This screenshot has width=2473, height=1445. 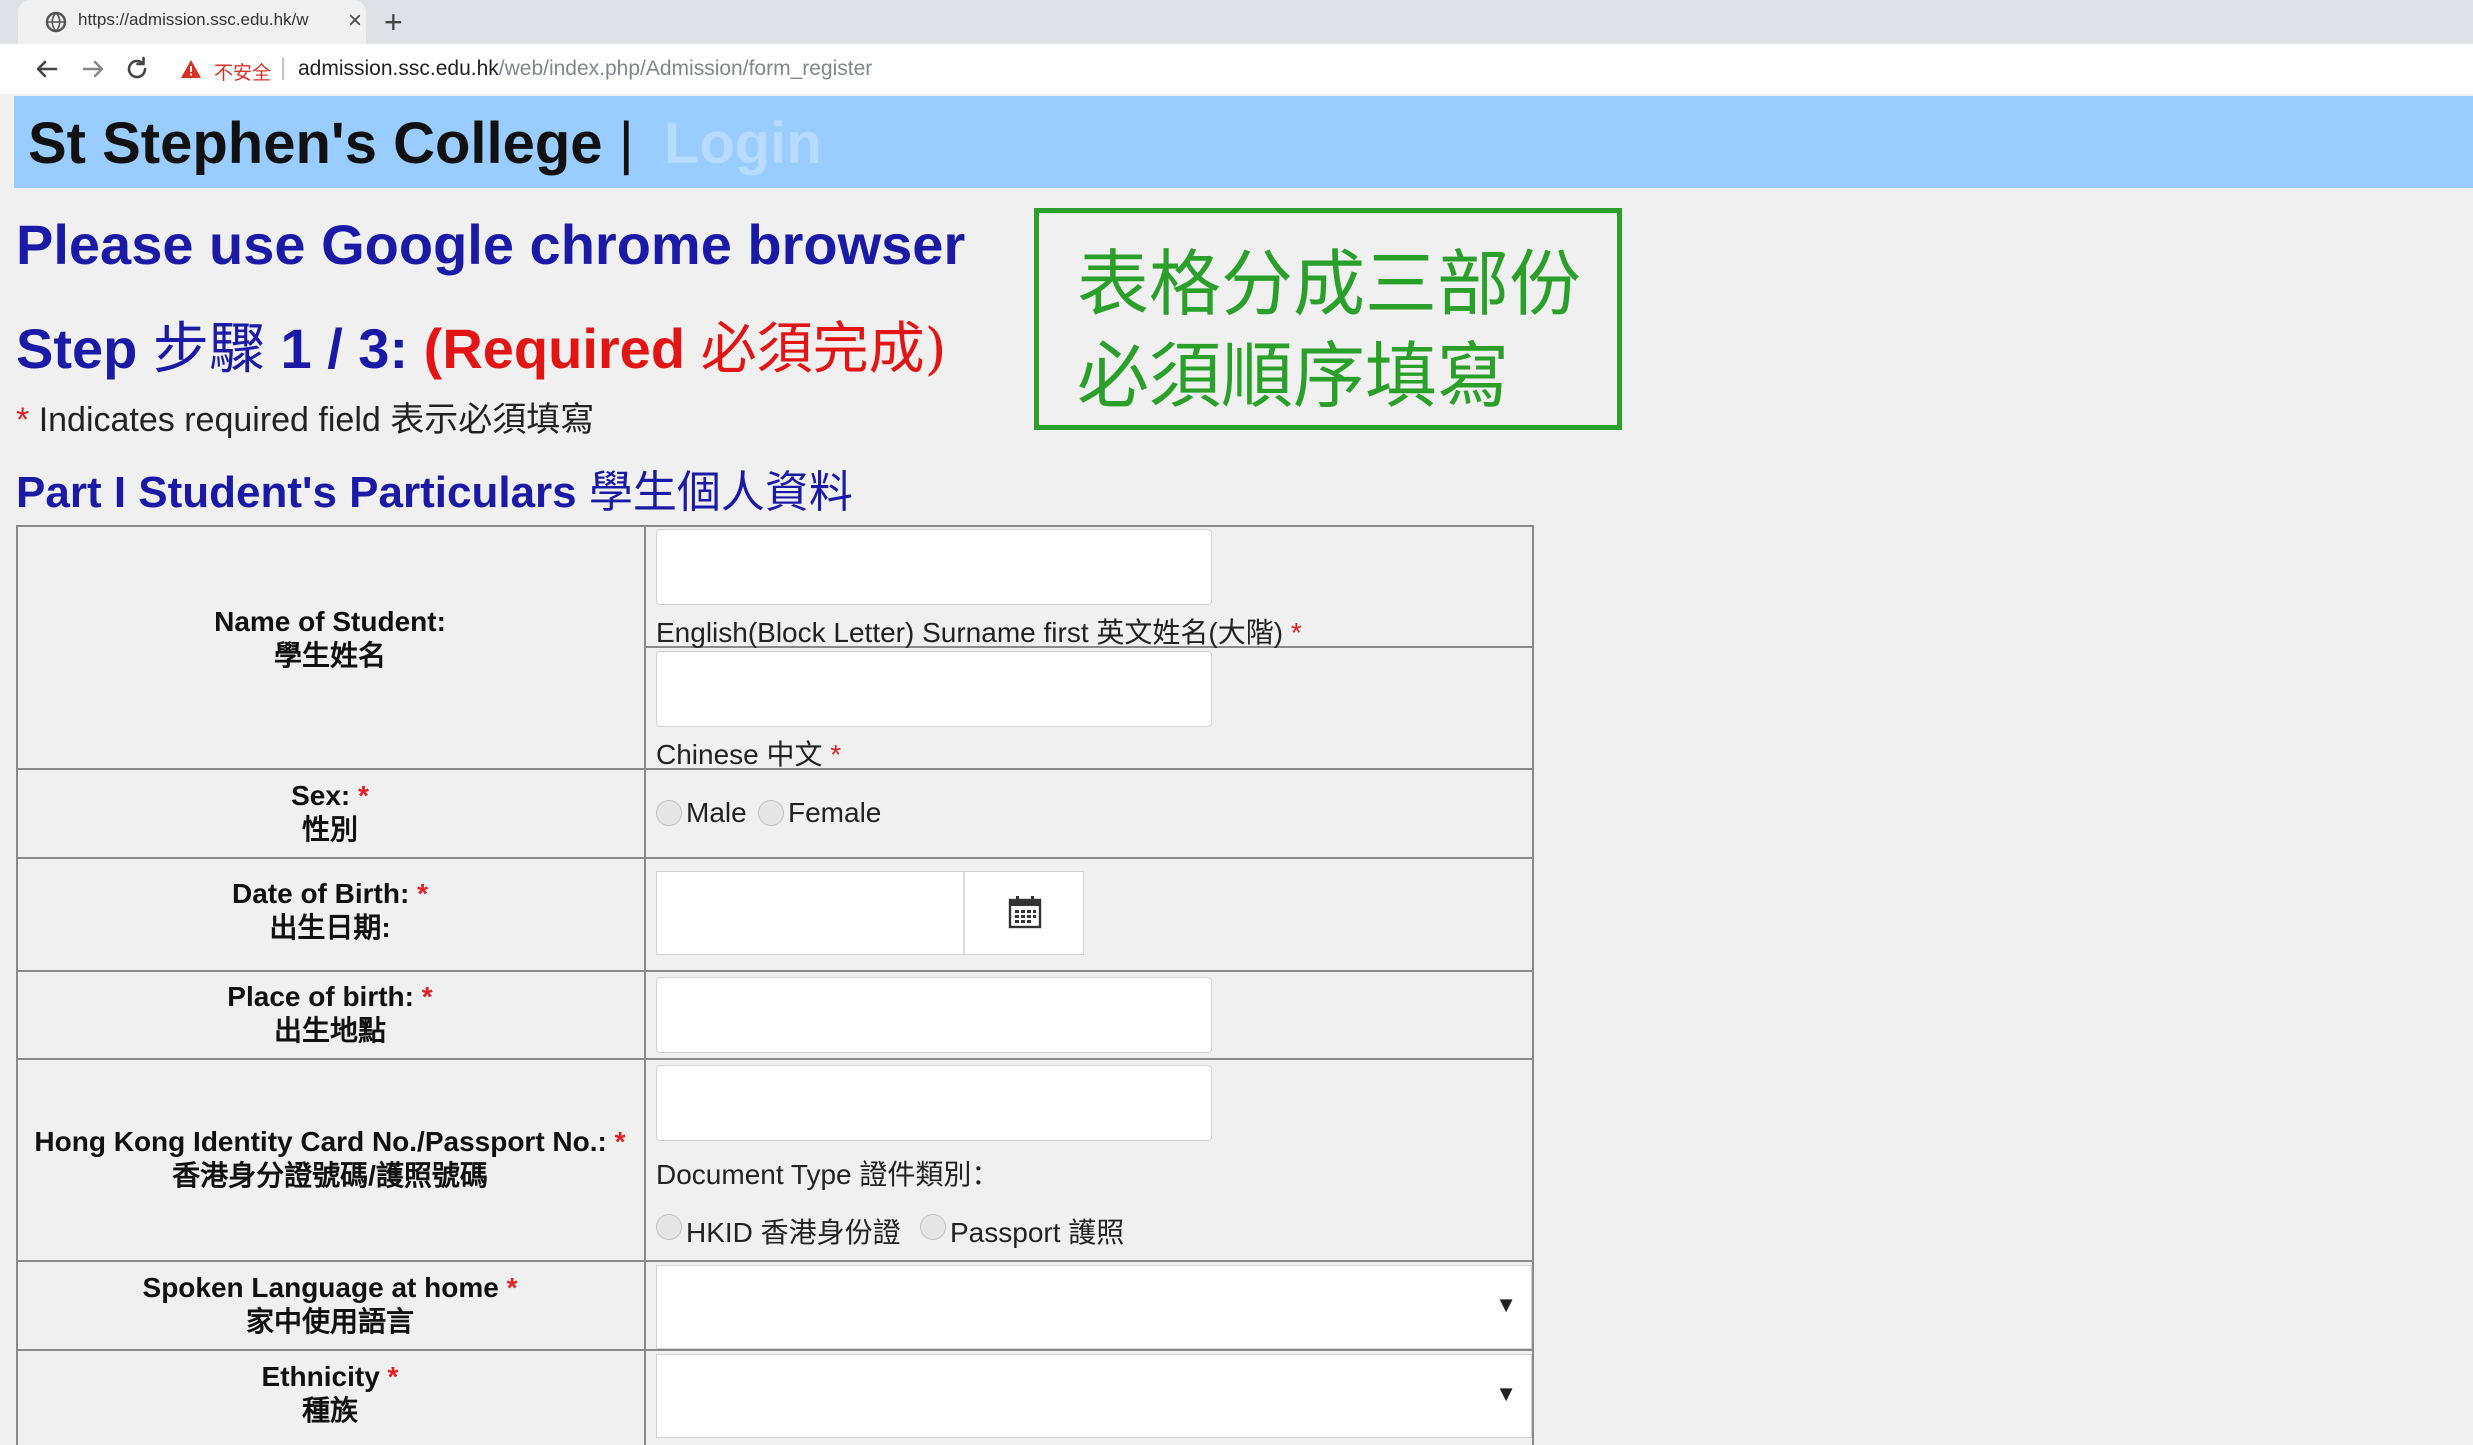 What do you see at coordinates (491, 244) in the screenshot?
I see `browser-notice-heading: Please use Google chrome browser` at bounding box center [491, 244].